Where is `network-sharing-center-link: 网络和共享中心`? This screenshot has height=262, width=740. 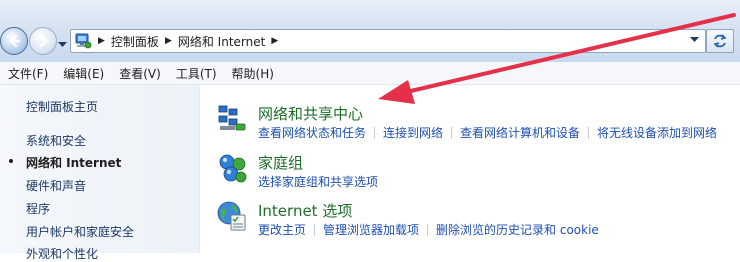
network-sharing-center-link: 网络和共享中心 is located at coordinates (310, 113).